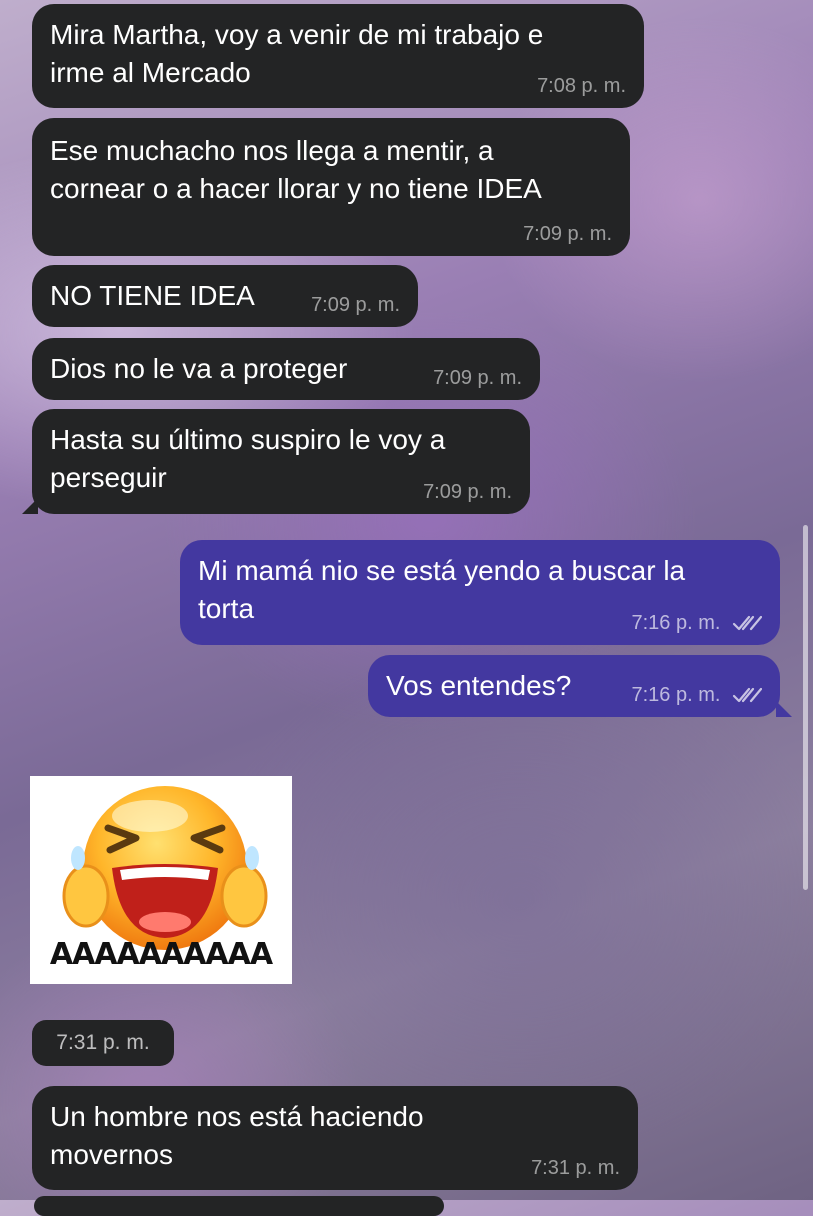 The image size is (813, 1216). Describe the element at coordinates (161, 954) in the screenshot. I see `sticker-text: AAAAAAAAAA` at that location.